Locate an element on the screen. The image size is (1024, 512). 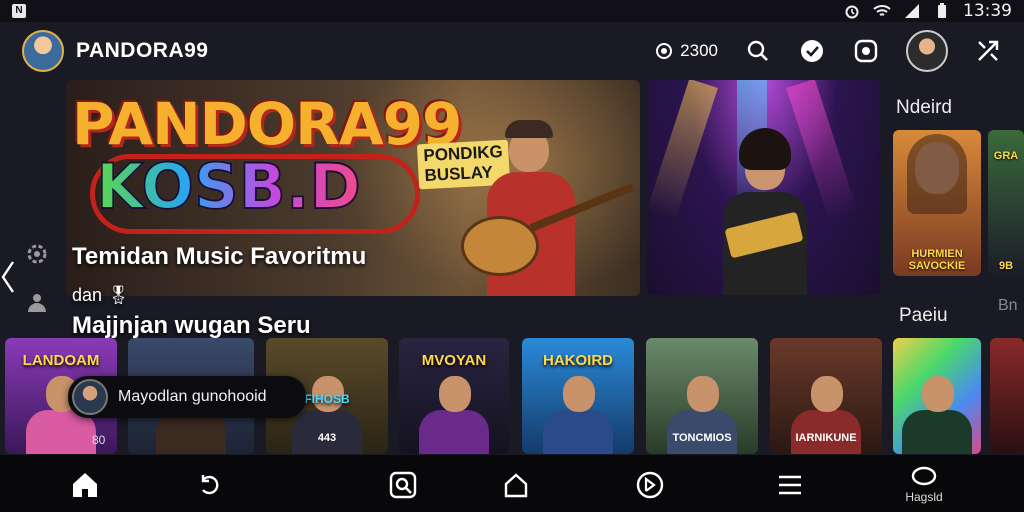
artist-thumb-1-caption: HURMIEN SAVOCKIE is located at coordinates (937, 260).